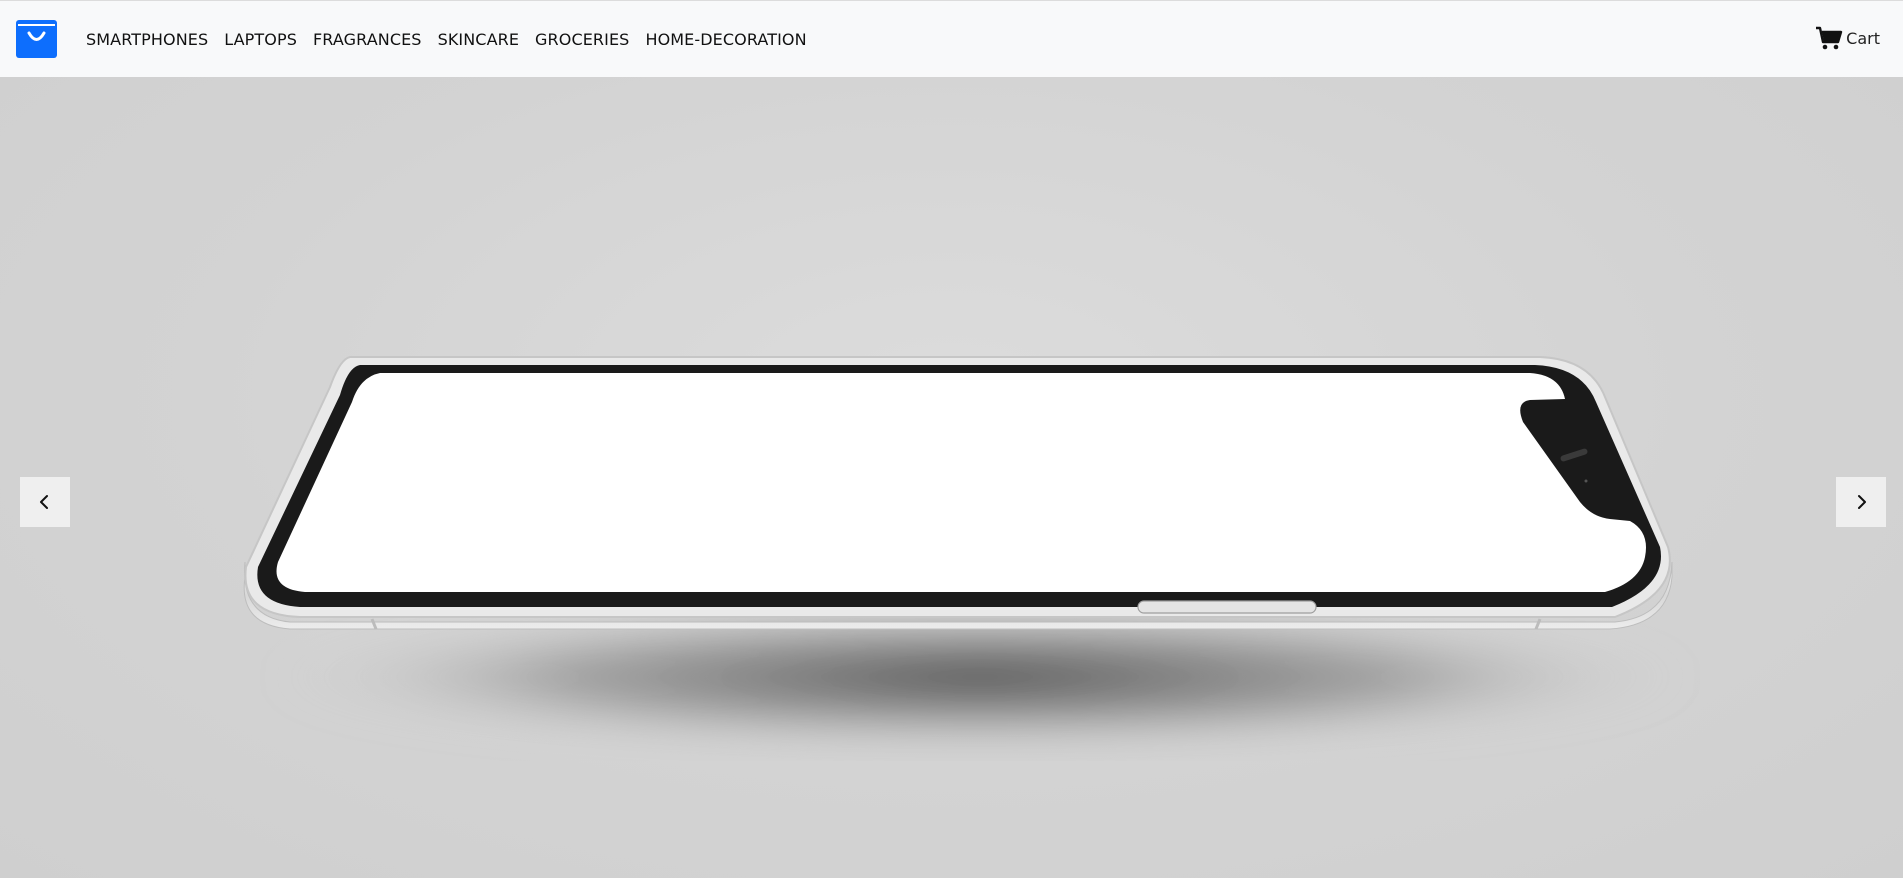  I want to click on cart-link: Cart, so click(1847, 38).